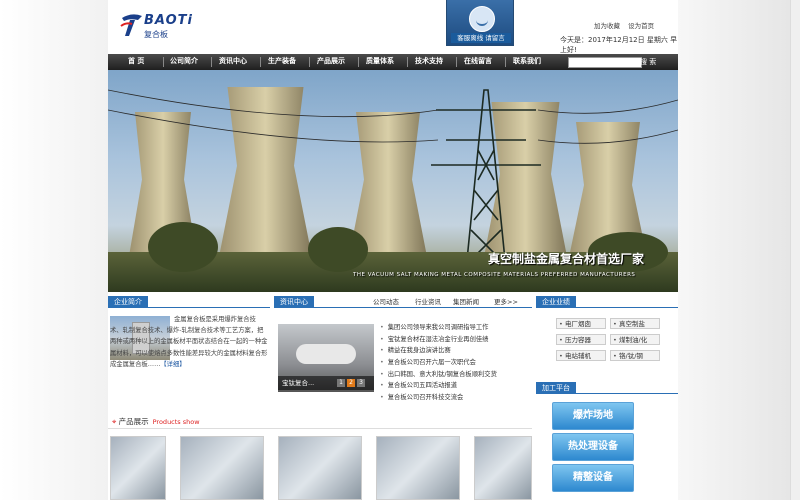 The height and width of the screenshot is (500, 800). What do you see at coordinates (607, 26) in the screenshot?
I see `bookmark-link: 加为收藏` at bounding box center [607, 26].